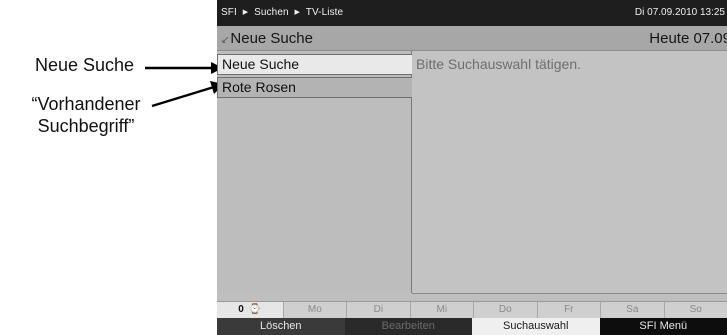 This screenshot has height=335, width=727. I want to click on selection-hint: Bitte Suchauswahl tätigen., so click(498, 64).